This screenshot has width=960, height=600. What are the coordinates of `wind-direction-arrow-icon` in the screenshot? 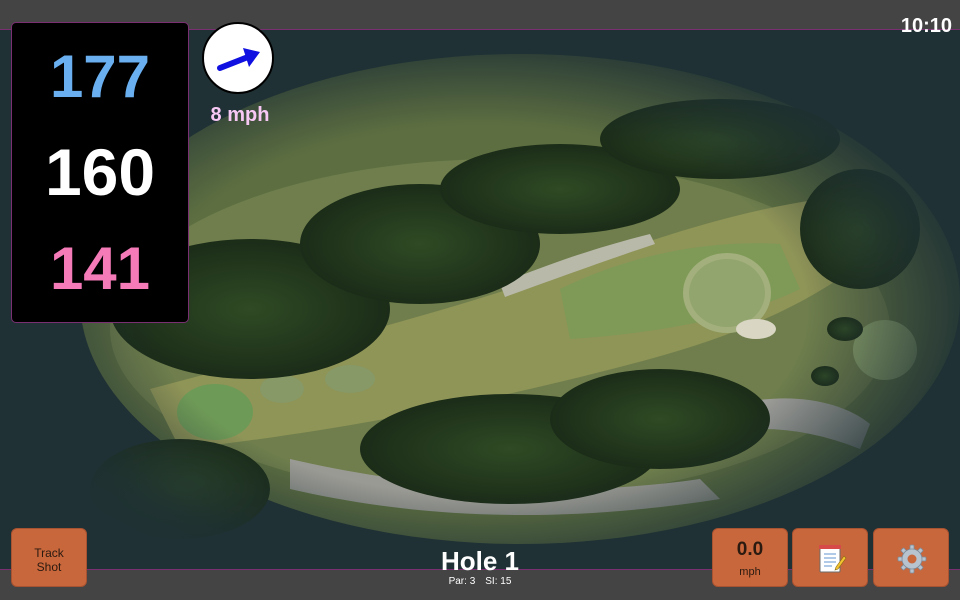 It's located at (238, 59).